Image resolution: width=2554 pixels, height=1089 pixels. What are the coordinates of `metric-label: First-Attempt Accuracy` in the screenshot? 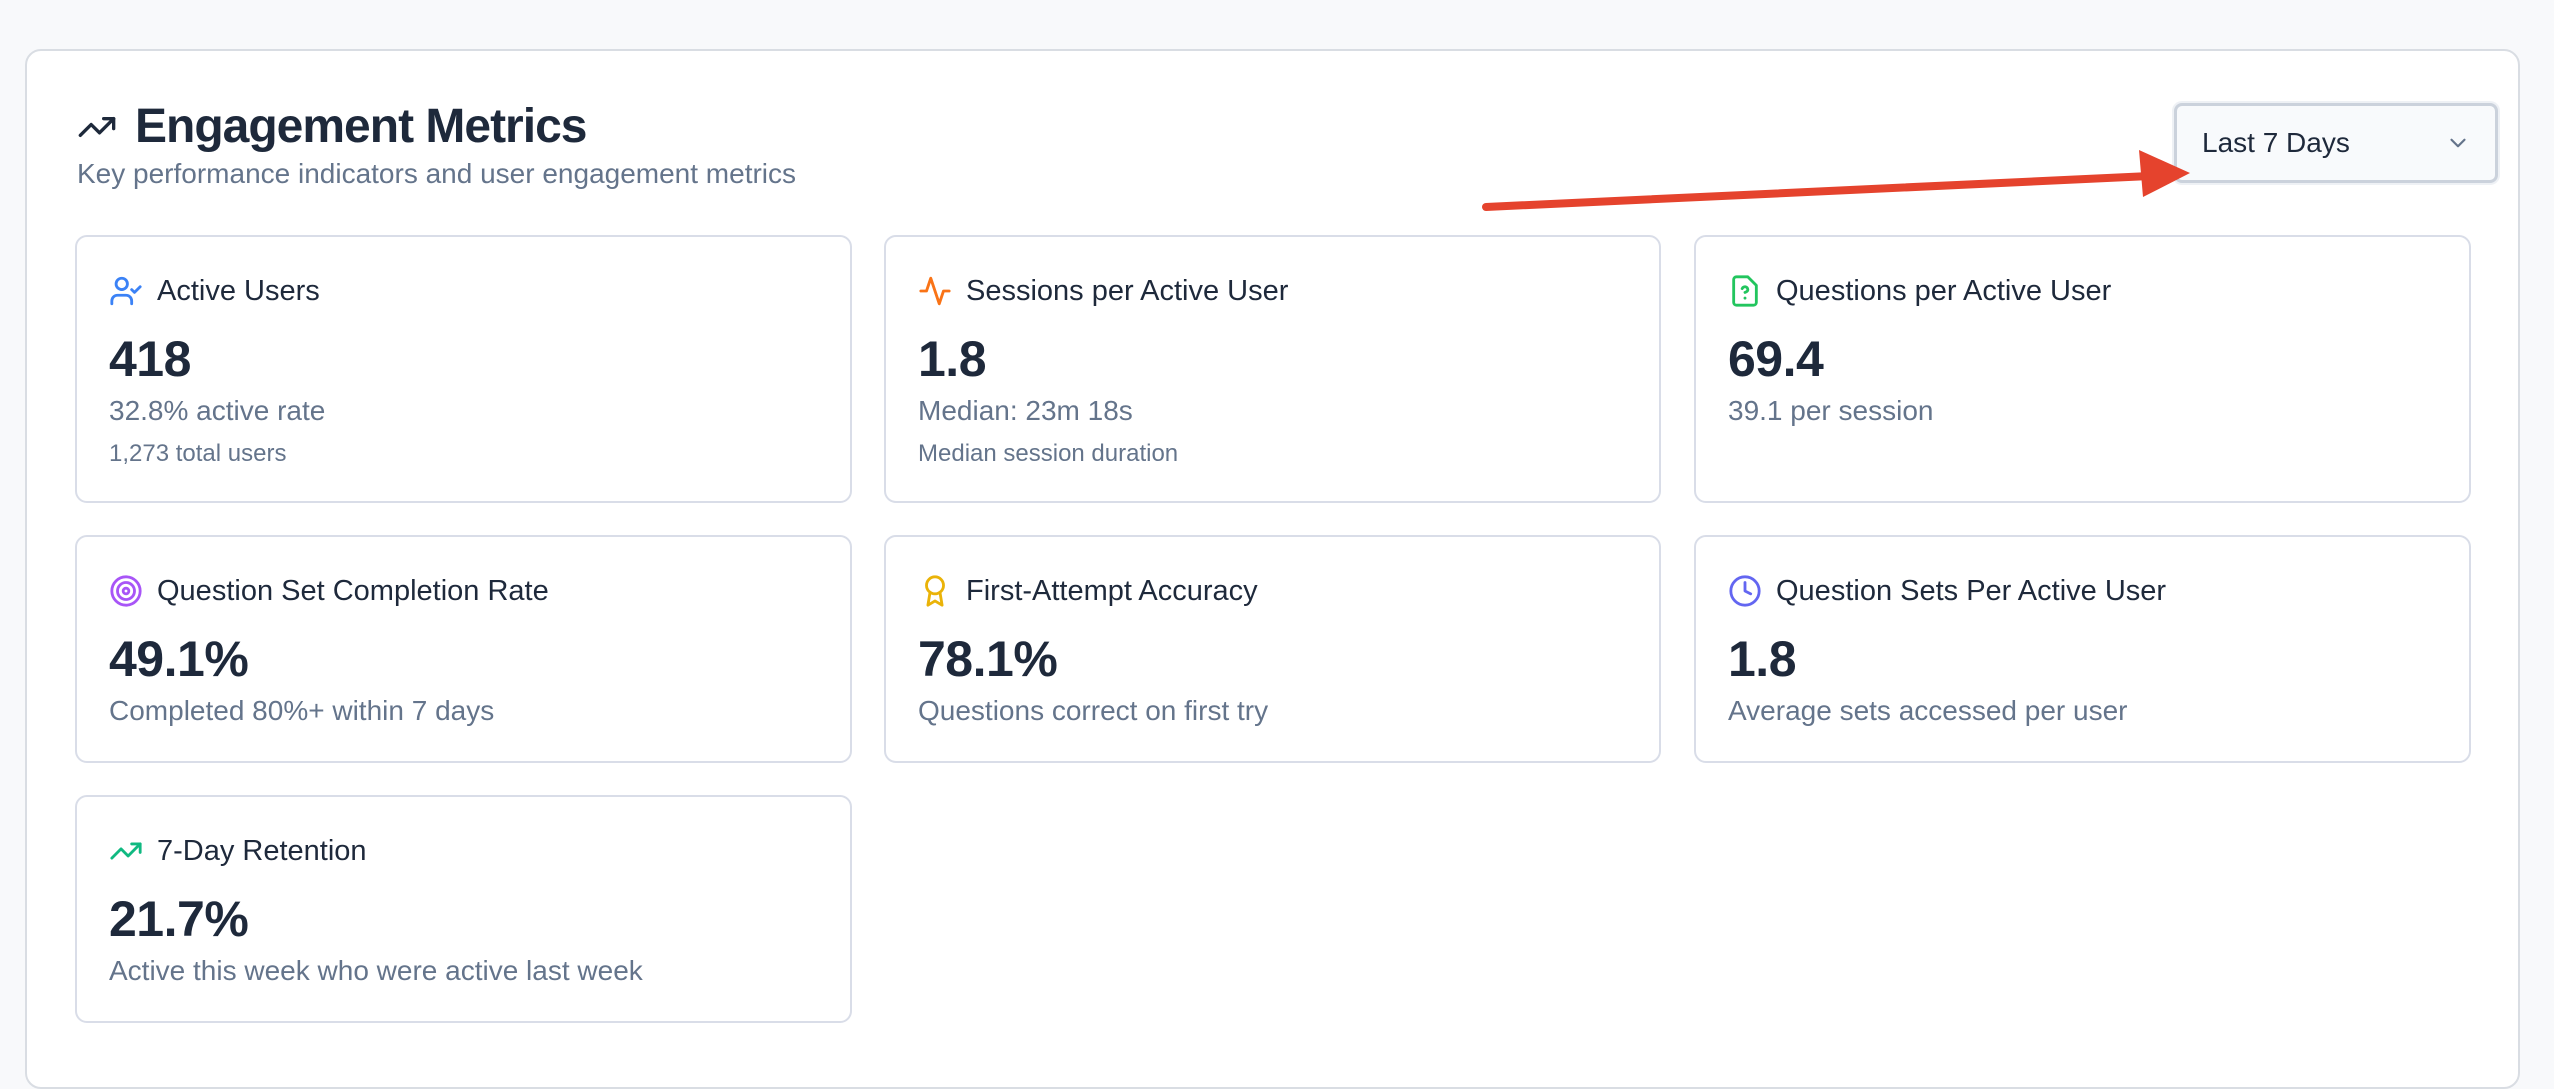 It's located at (1112, 590).